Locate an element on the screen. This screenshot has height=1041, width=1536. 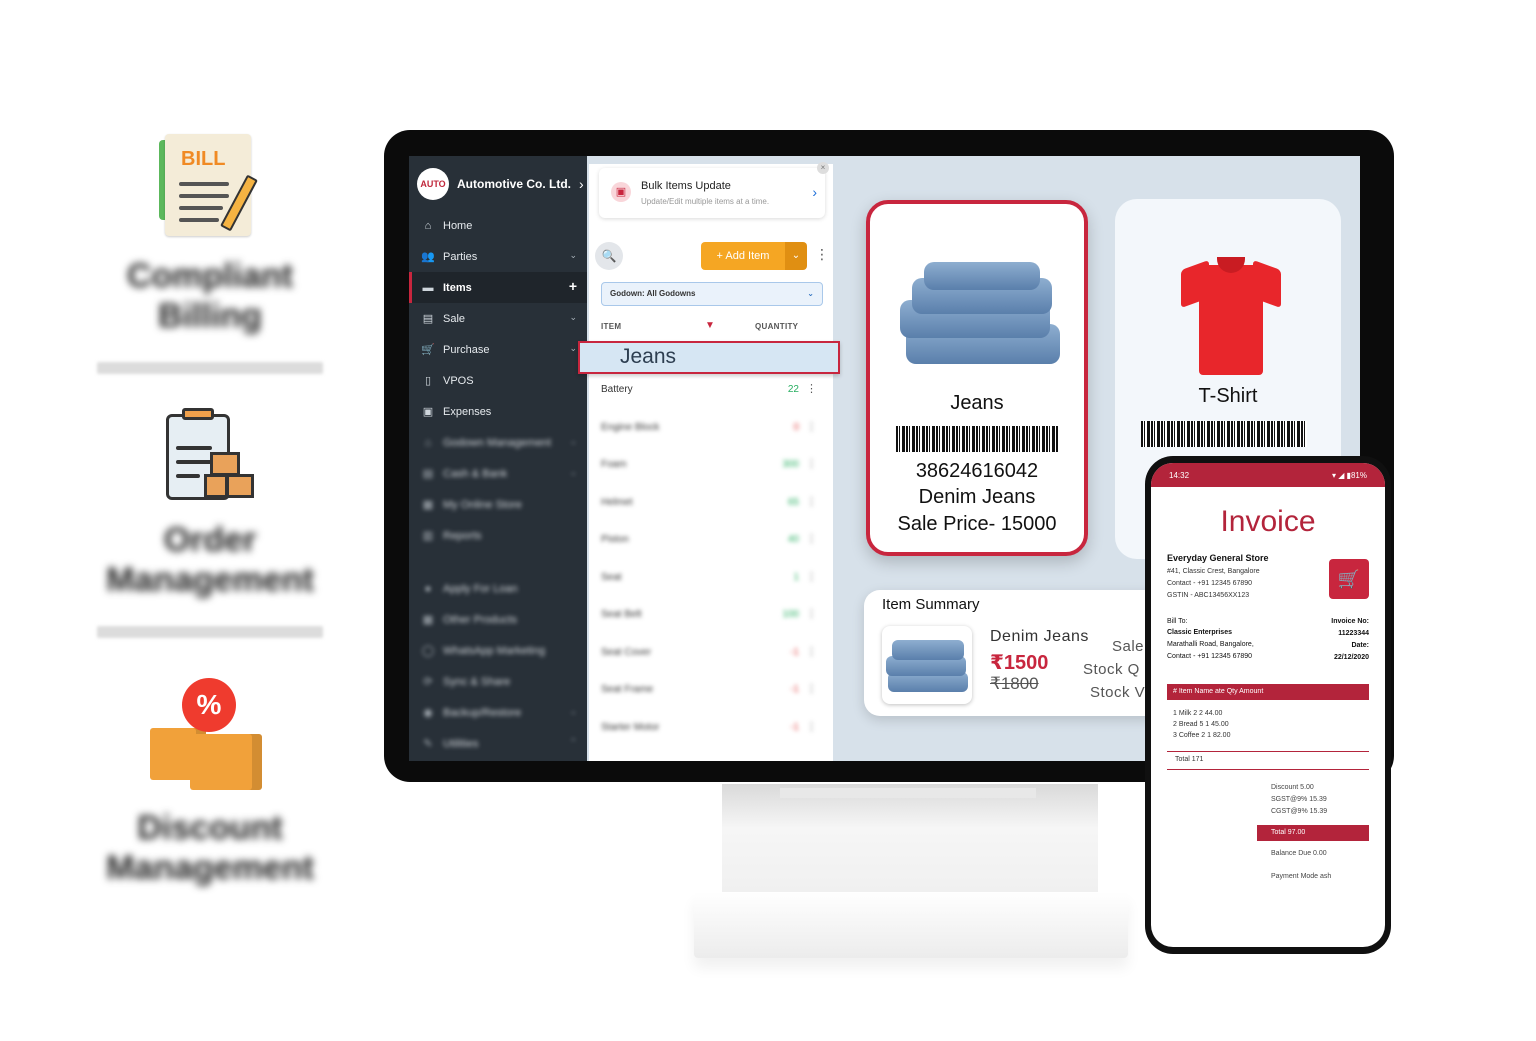
sidebar-item-home: ⌂ Home is located at coordinates (498, 225).